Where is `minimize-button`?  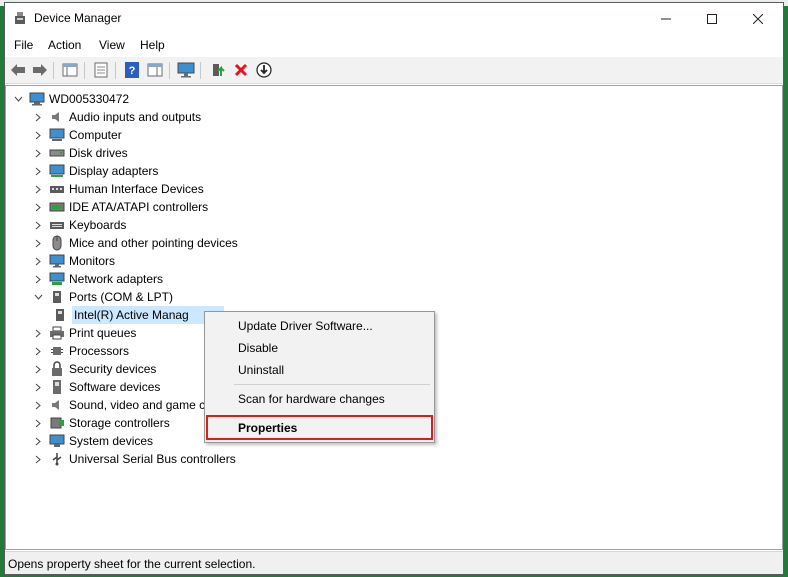
minimize-button is located at coordinates (666, 18).